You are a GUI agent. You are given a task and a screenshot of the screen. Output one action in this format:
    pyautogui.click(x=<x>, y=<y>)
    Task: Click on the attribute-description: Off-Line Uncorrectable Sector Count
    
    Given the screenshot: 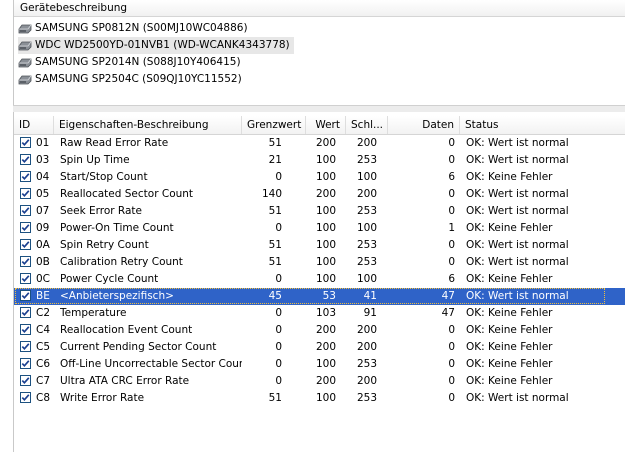 What is the action you would take?
    pyautogui.click(x=151, y=364)
    